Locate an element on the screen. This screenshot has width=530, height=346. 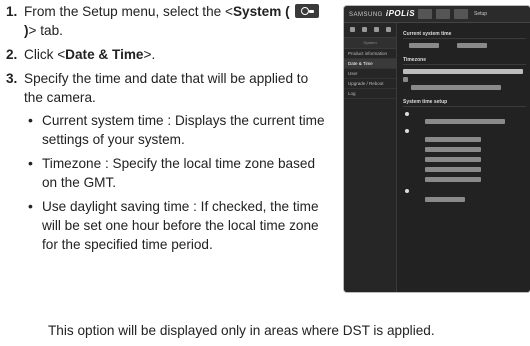
system-tab-label: System ( is located at coordinates (263, 11).